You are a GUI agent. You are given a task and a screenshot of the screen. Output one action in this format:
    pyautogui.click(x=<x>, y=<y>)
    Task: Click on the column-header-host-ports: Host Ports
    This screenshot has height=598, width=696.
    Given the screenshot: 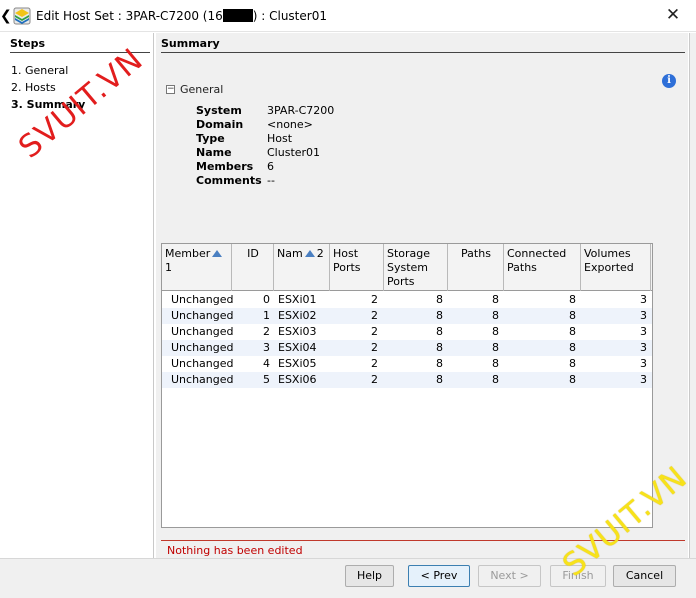 What is the action you would take?
    pyautogui.click(x=357, y=267)
    